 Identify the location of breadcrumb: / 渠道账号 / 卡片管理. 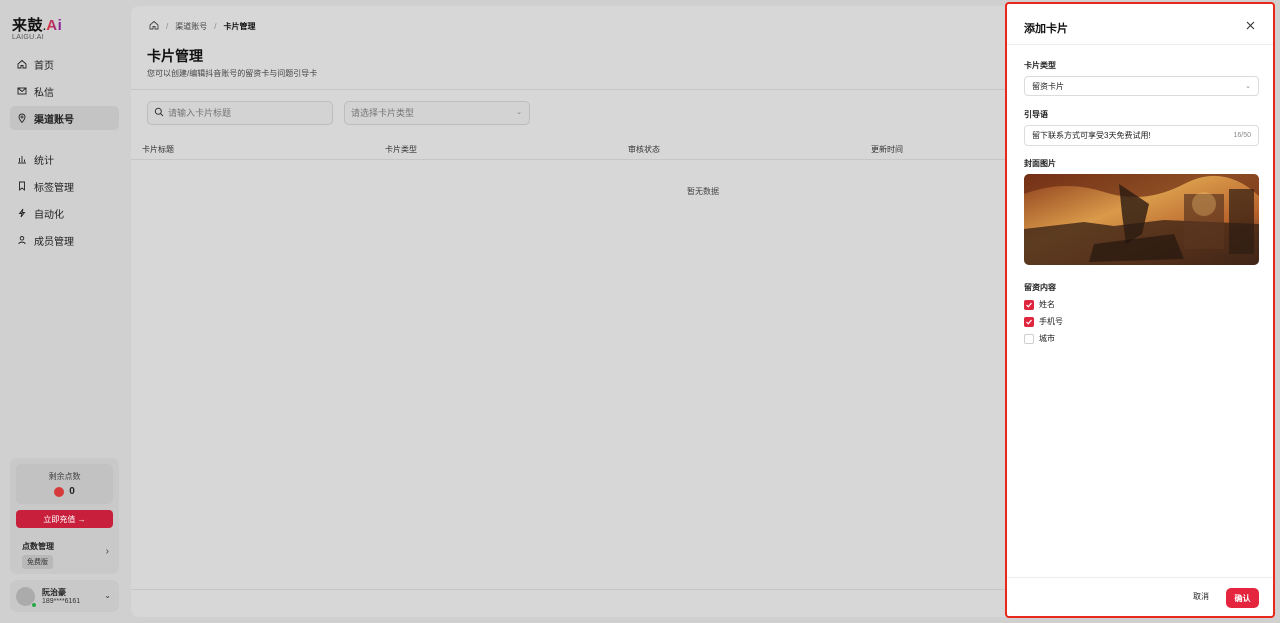
(202, 26).